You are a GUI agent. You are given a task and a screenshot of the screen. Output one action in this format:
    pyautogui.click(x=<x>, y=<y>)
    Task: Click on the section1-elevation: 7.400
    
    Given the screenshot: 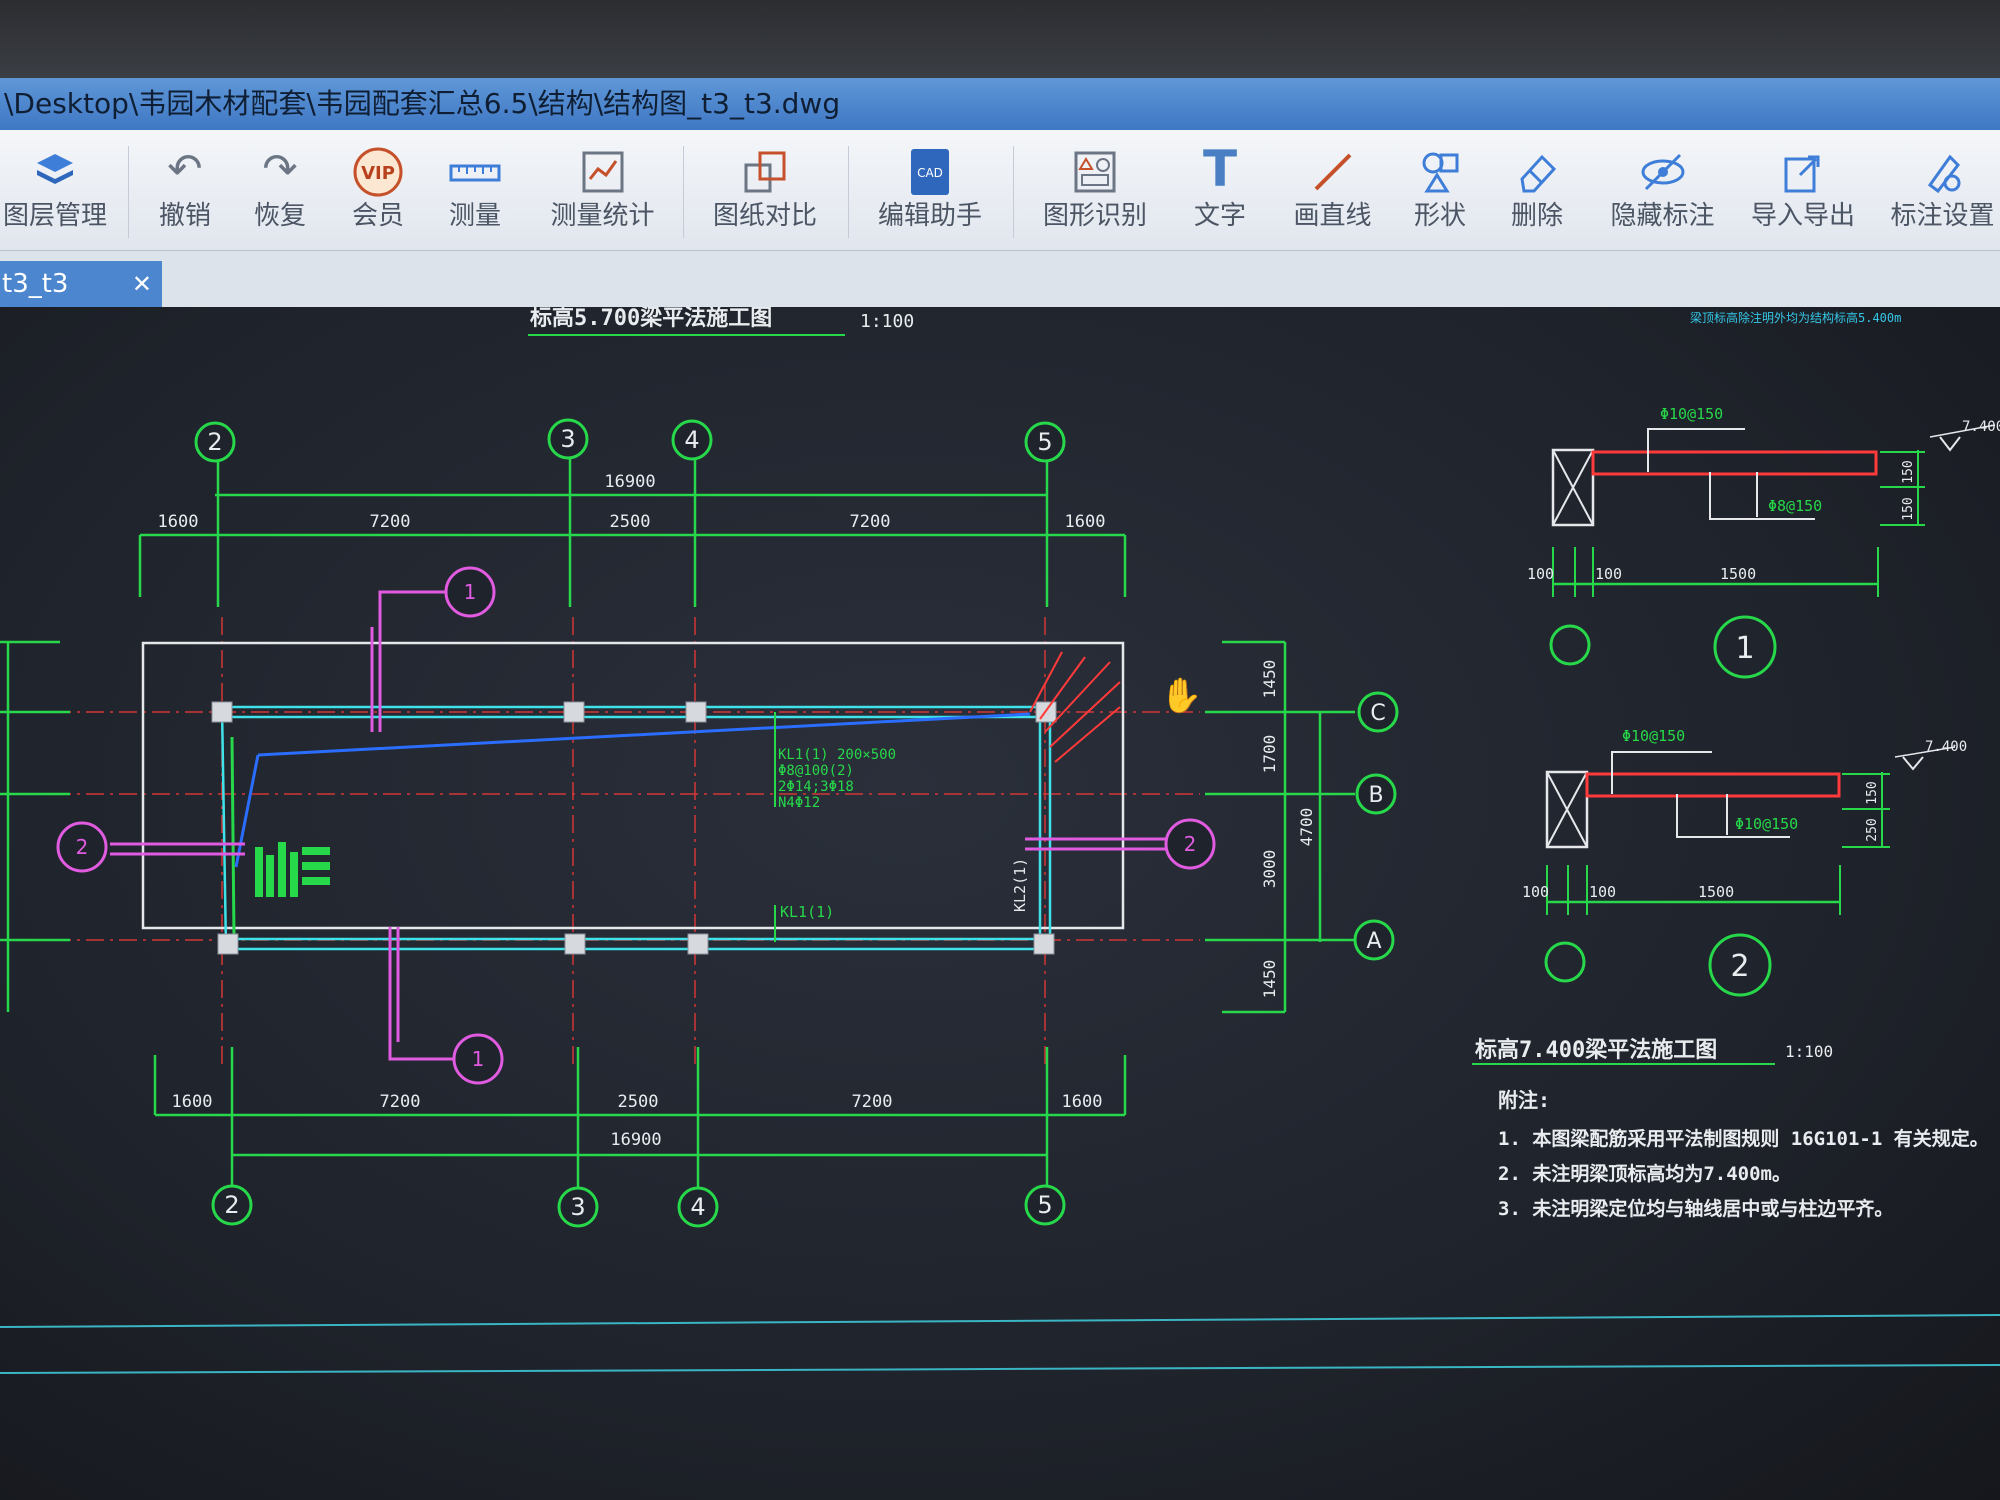 What is the action you would take?
    pyautogui.click(x=1981, y=427)
    